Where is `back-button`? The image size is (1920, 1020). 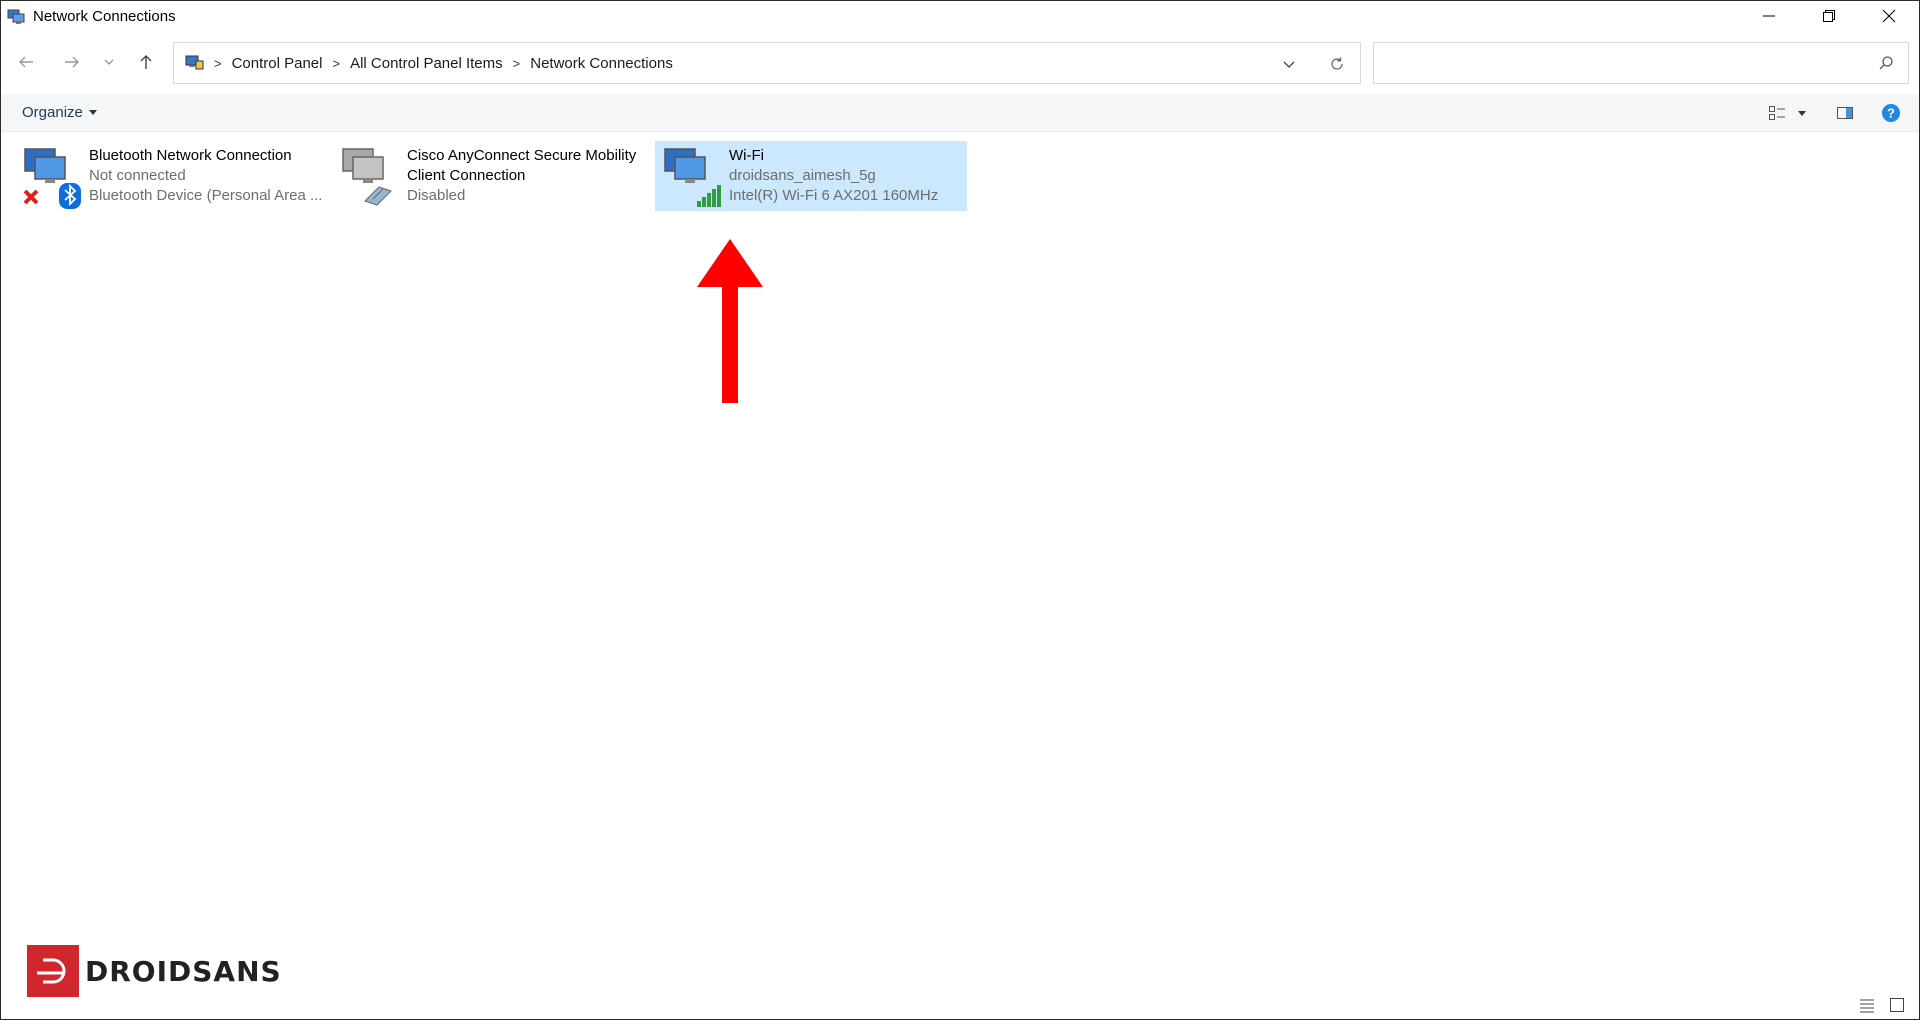
back-button is located at coordinates (26, 62).